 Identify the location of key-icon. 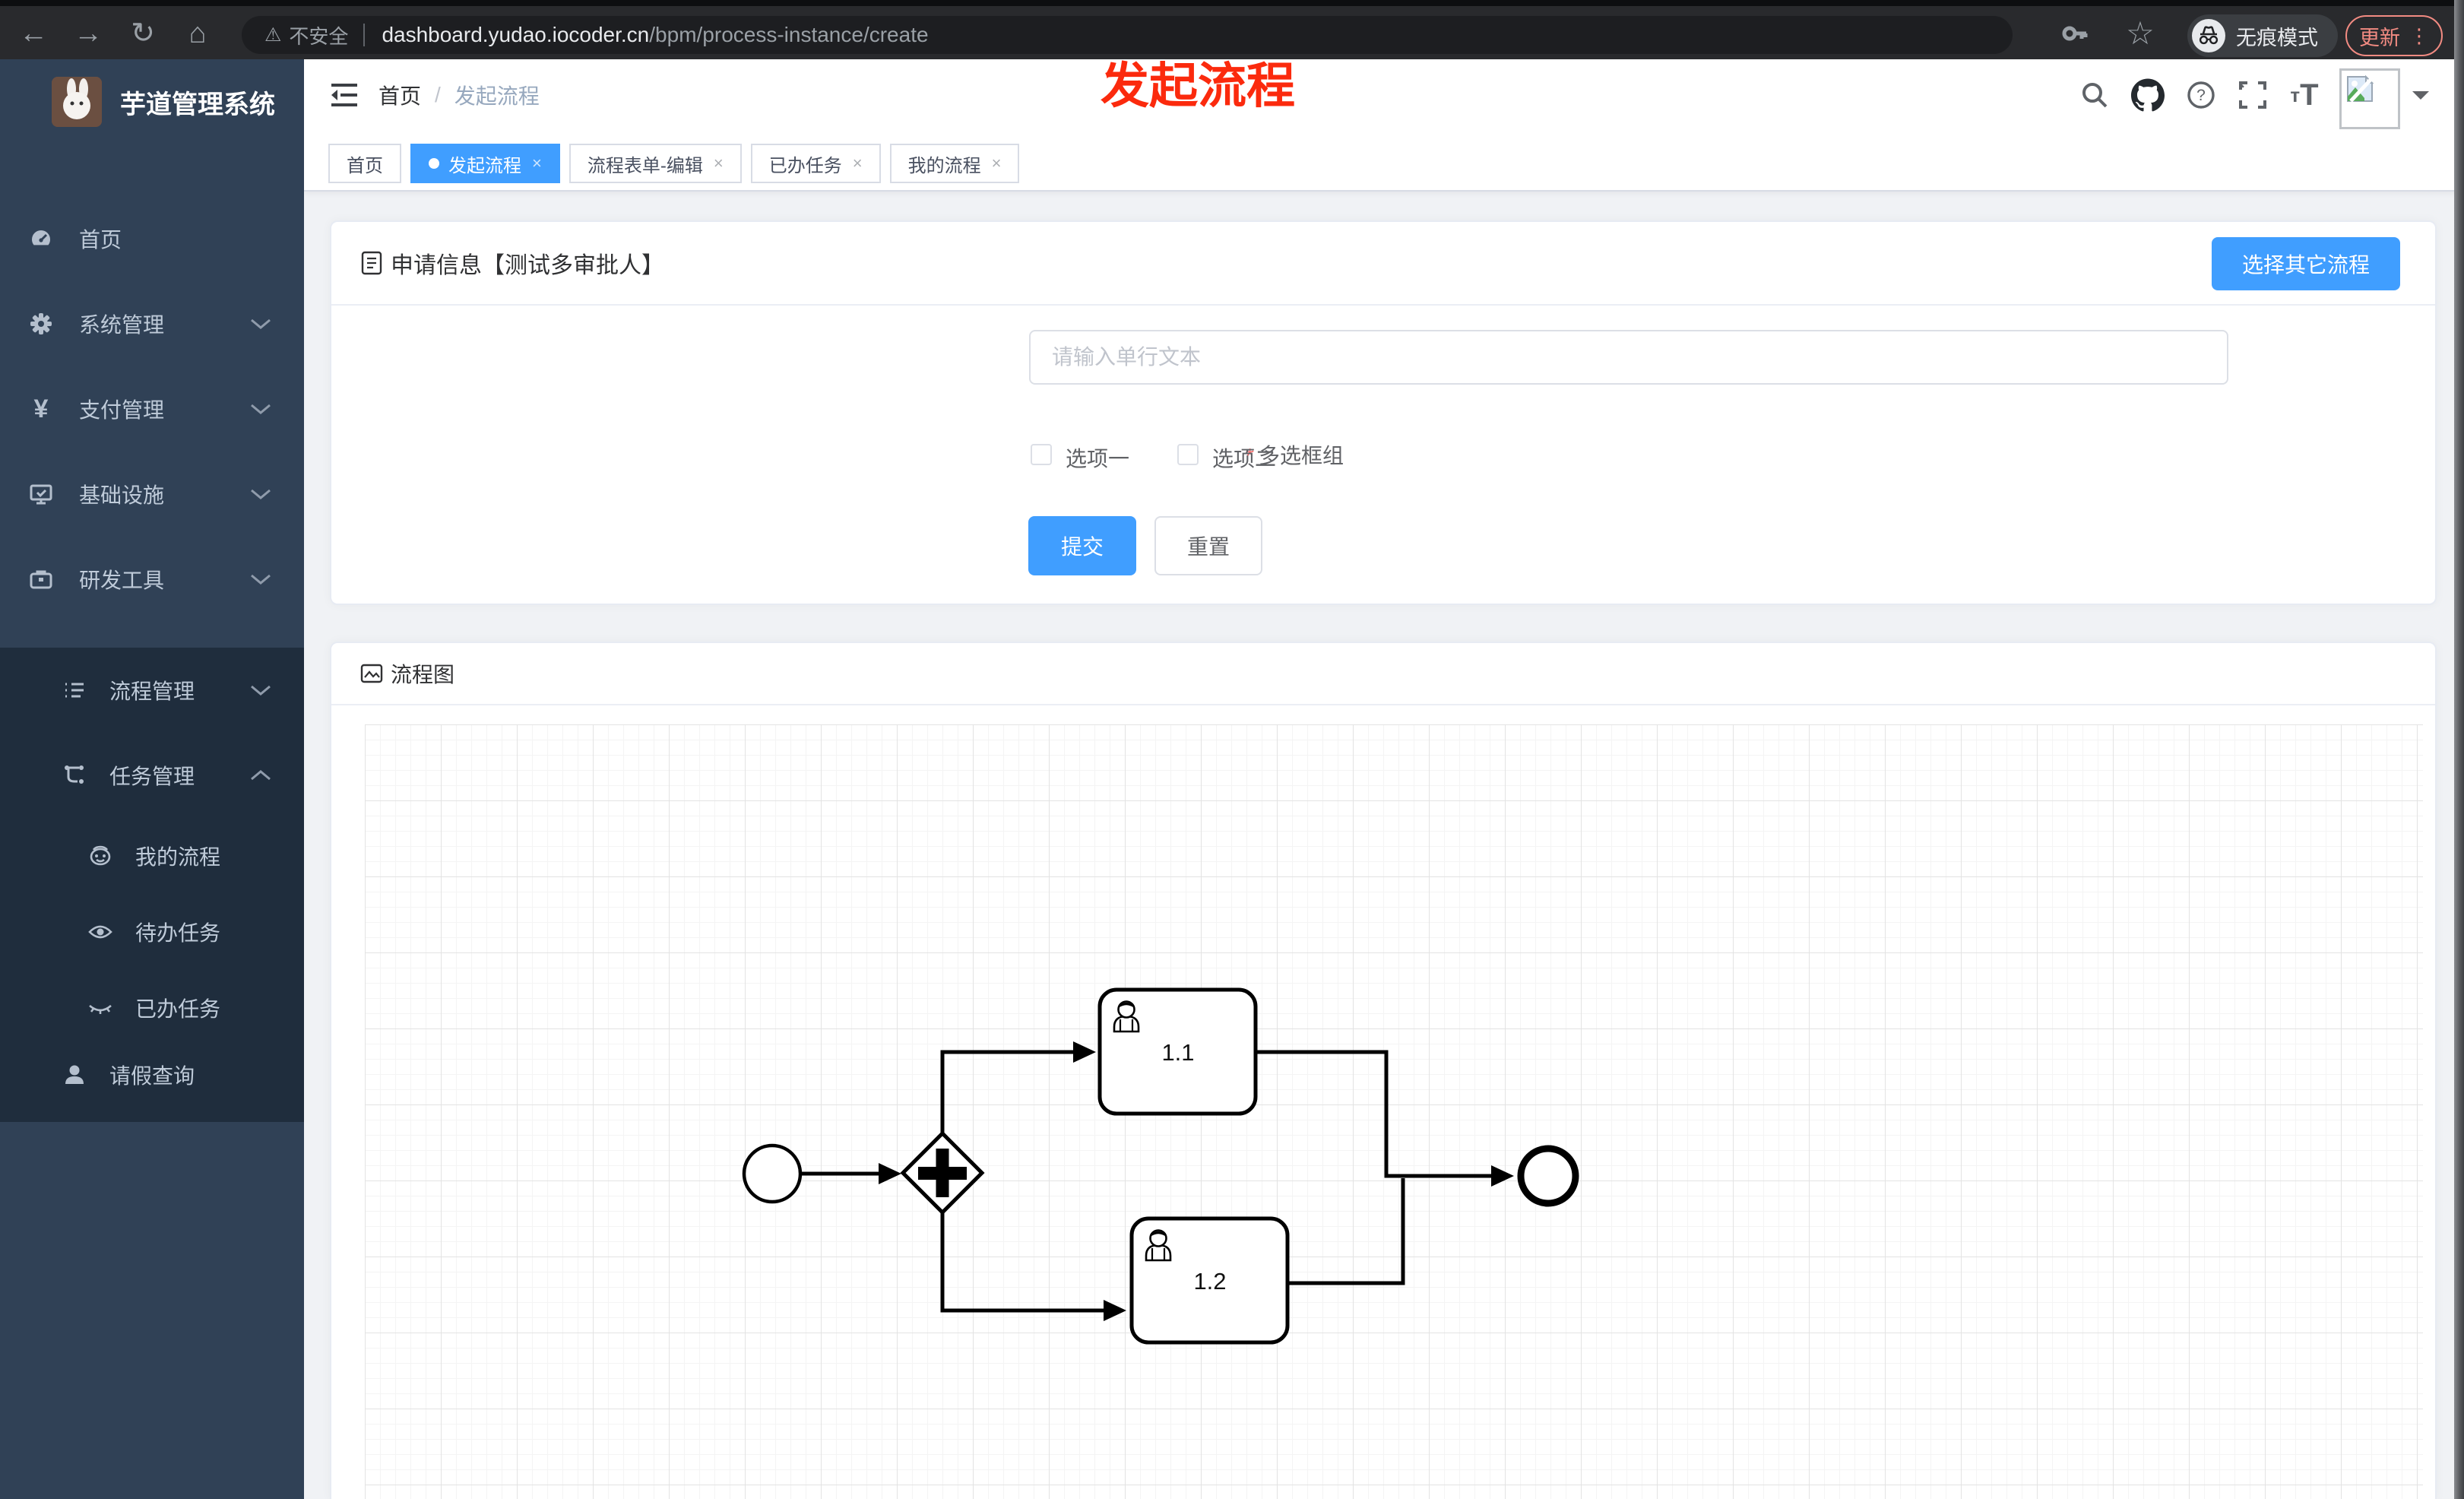
(2075, 33).